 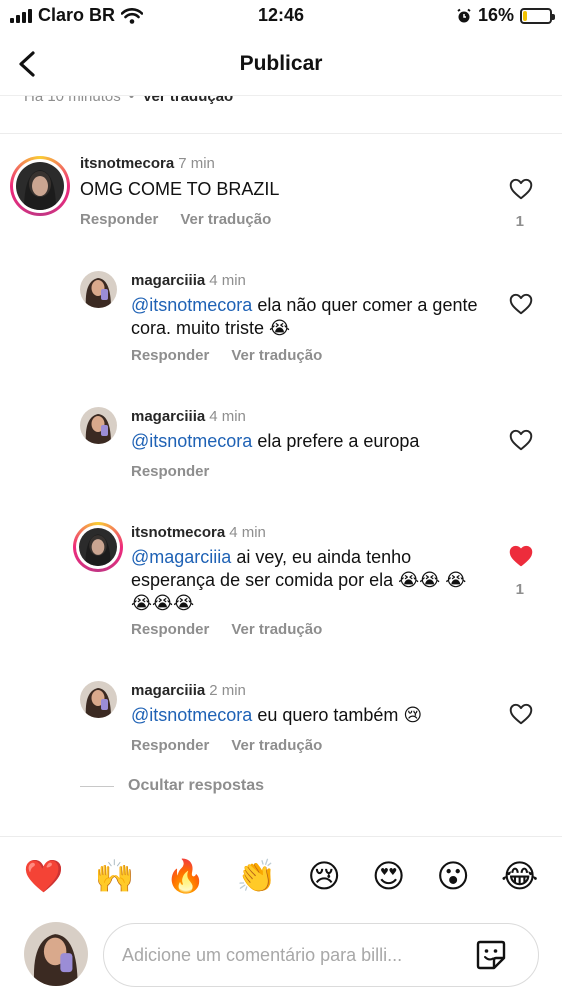 What do you see at coordinates (196, 163) in the screenshot?
I see `timestamp: 7 min` at bounding box center [196, 163].